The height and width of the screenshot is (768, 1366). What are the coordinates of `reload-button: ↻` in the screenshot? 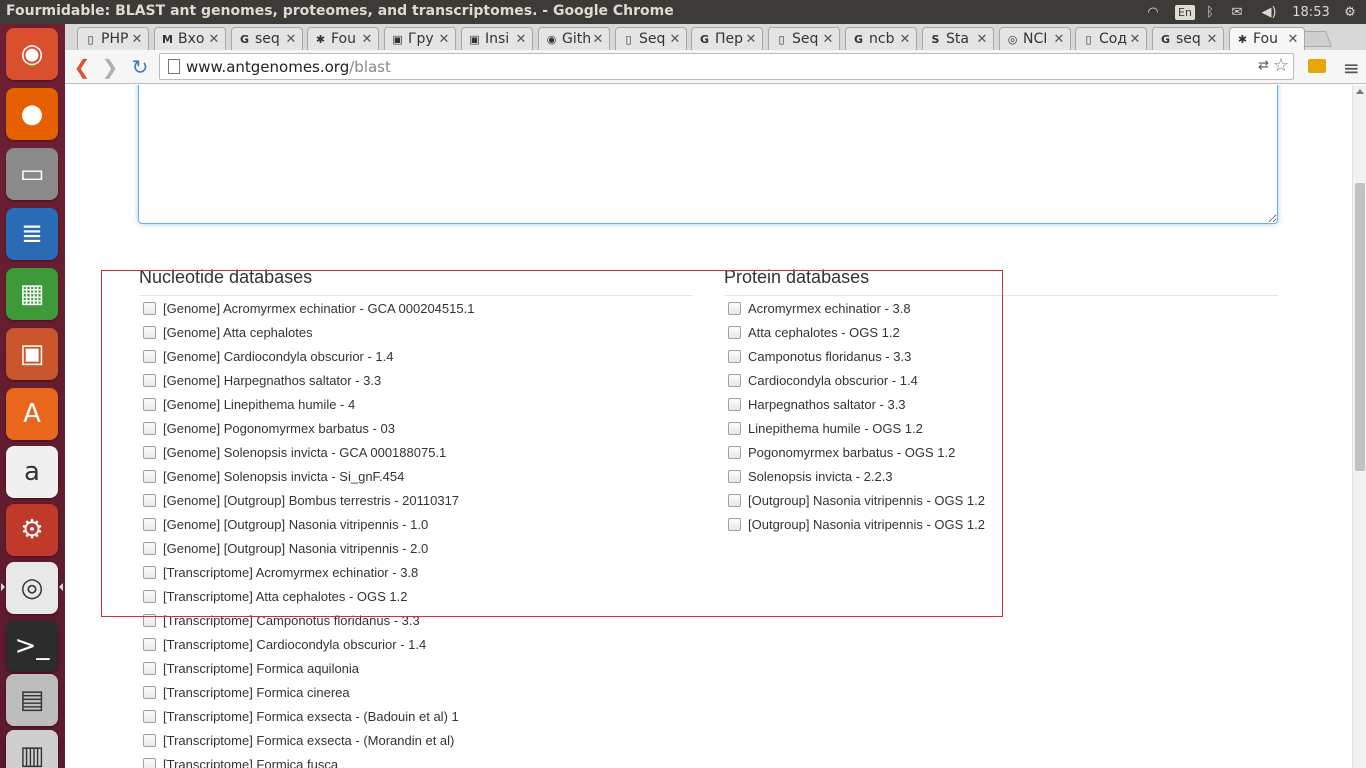 It's located at (140, 67).